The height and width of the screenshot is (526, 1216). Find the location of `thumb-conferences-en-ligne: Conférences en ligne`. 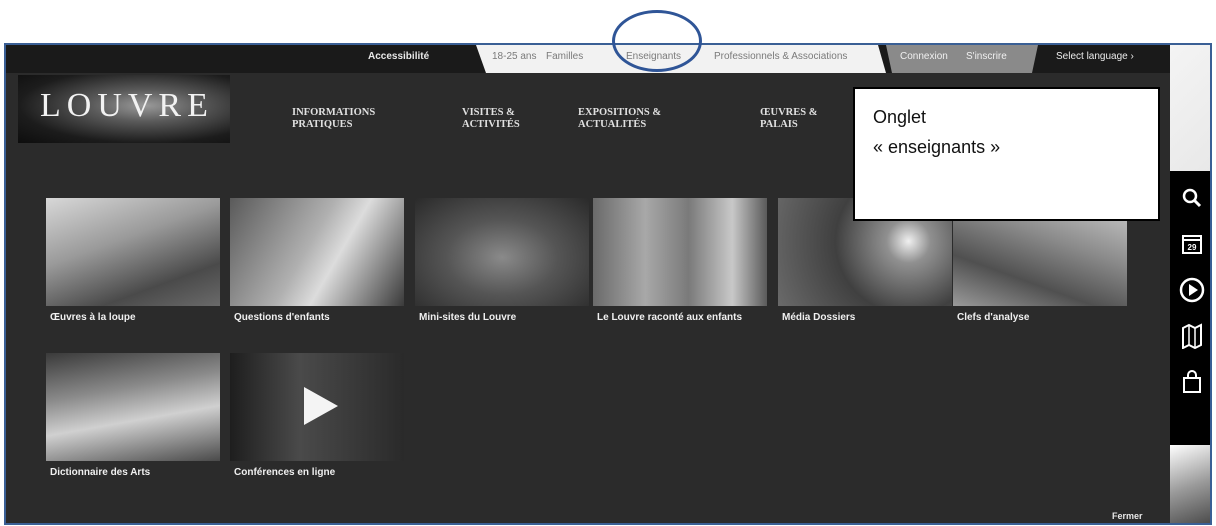

thumb-conferences-en-ligne: Conférences en ligne is located at coordinates (317, 415).